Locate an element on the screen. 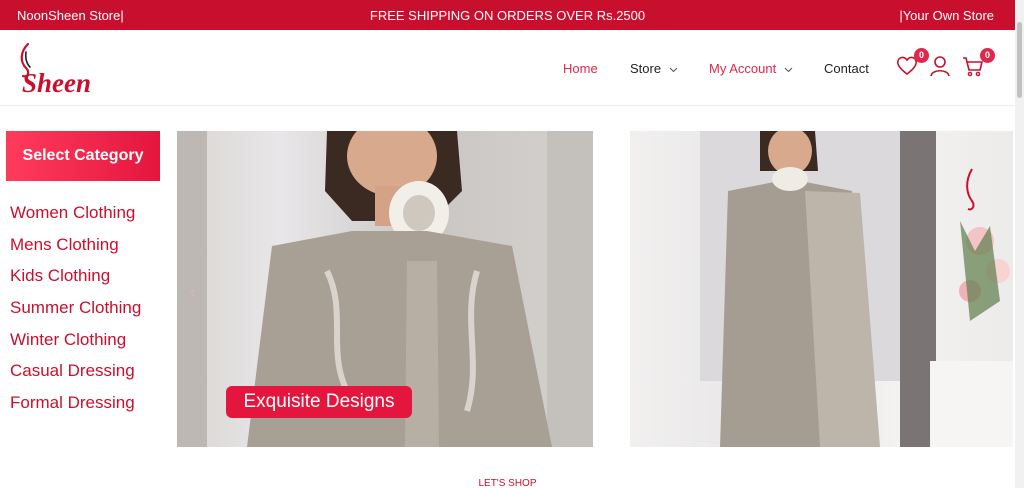 This screenshot has height=488, width=1024. page-scrollbar is located at coordinates (1019, 244).